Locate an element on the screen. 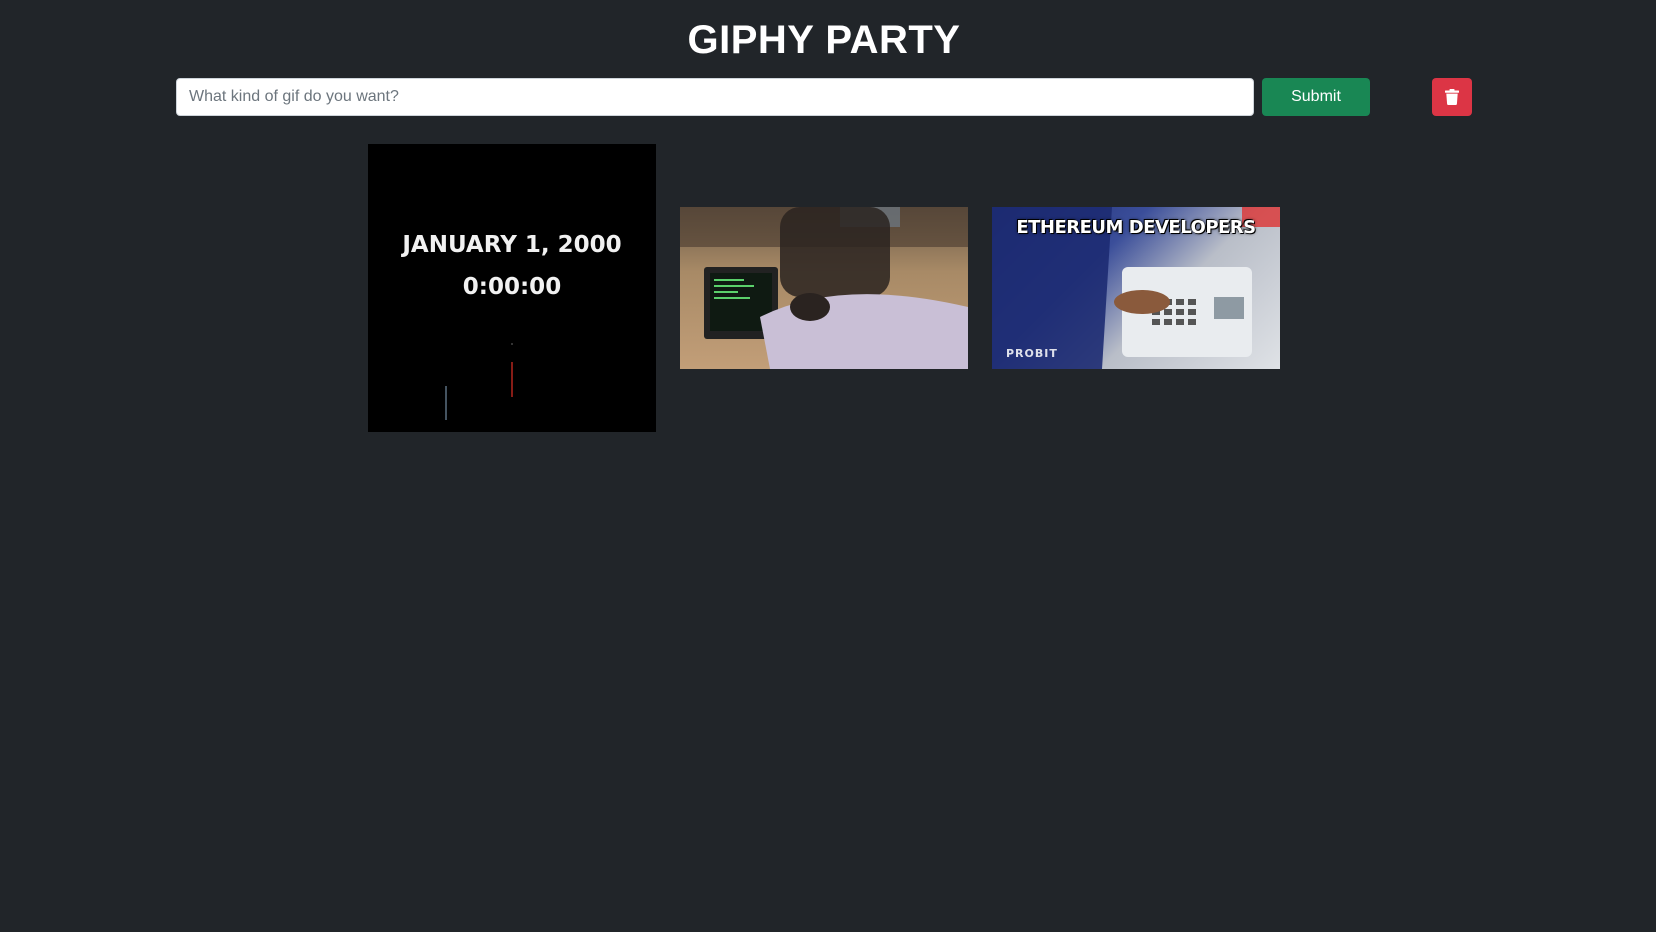 The image size is (1656, 932). gif-image is located at coordinates (824, 288).